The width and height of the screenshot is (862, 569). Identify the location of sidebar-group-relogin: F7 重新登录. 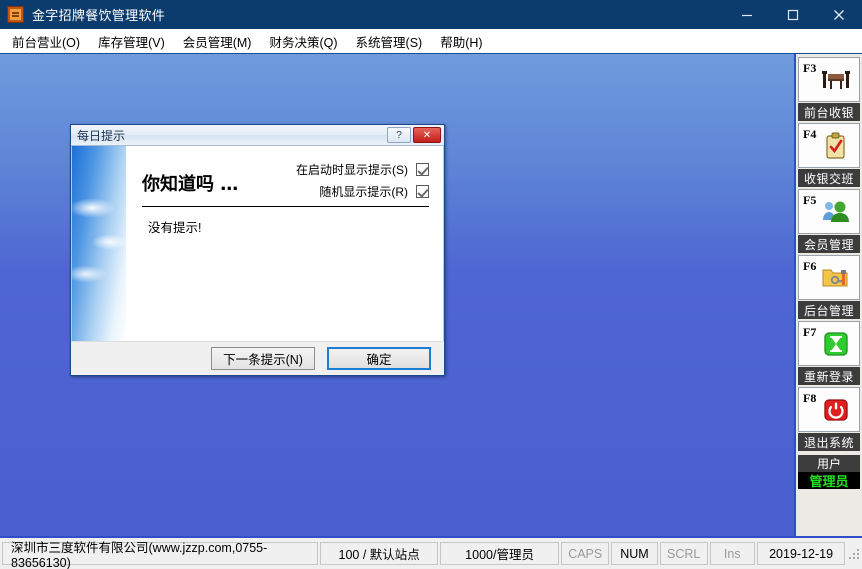
(829, 353).